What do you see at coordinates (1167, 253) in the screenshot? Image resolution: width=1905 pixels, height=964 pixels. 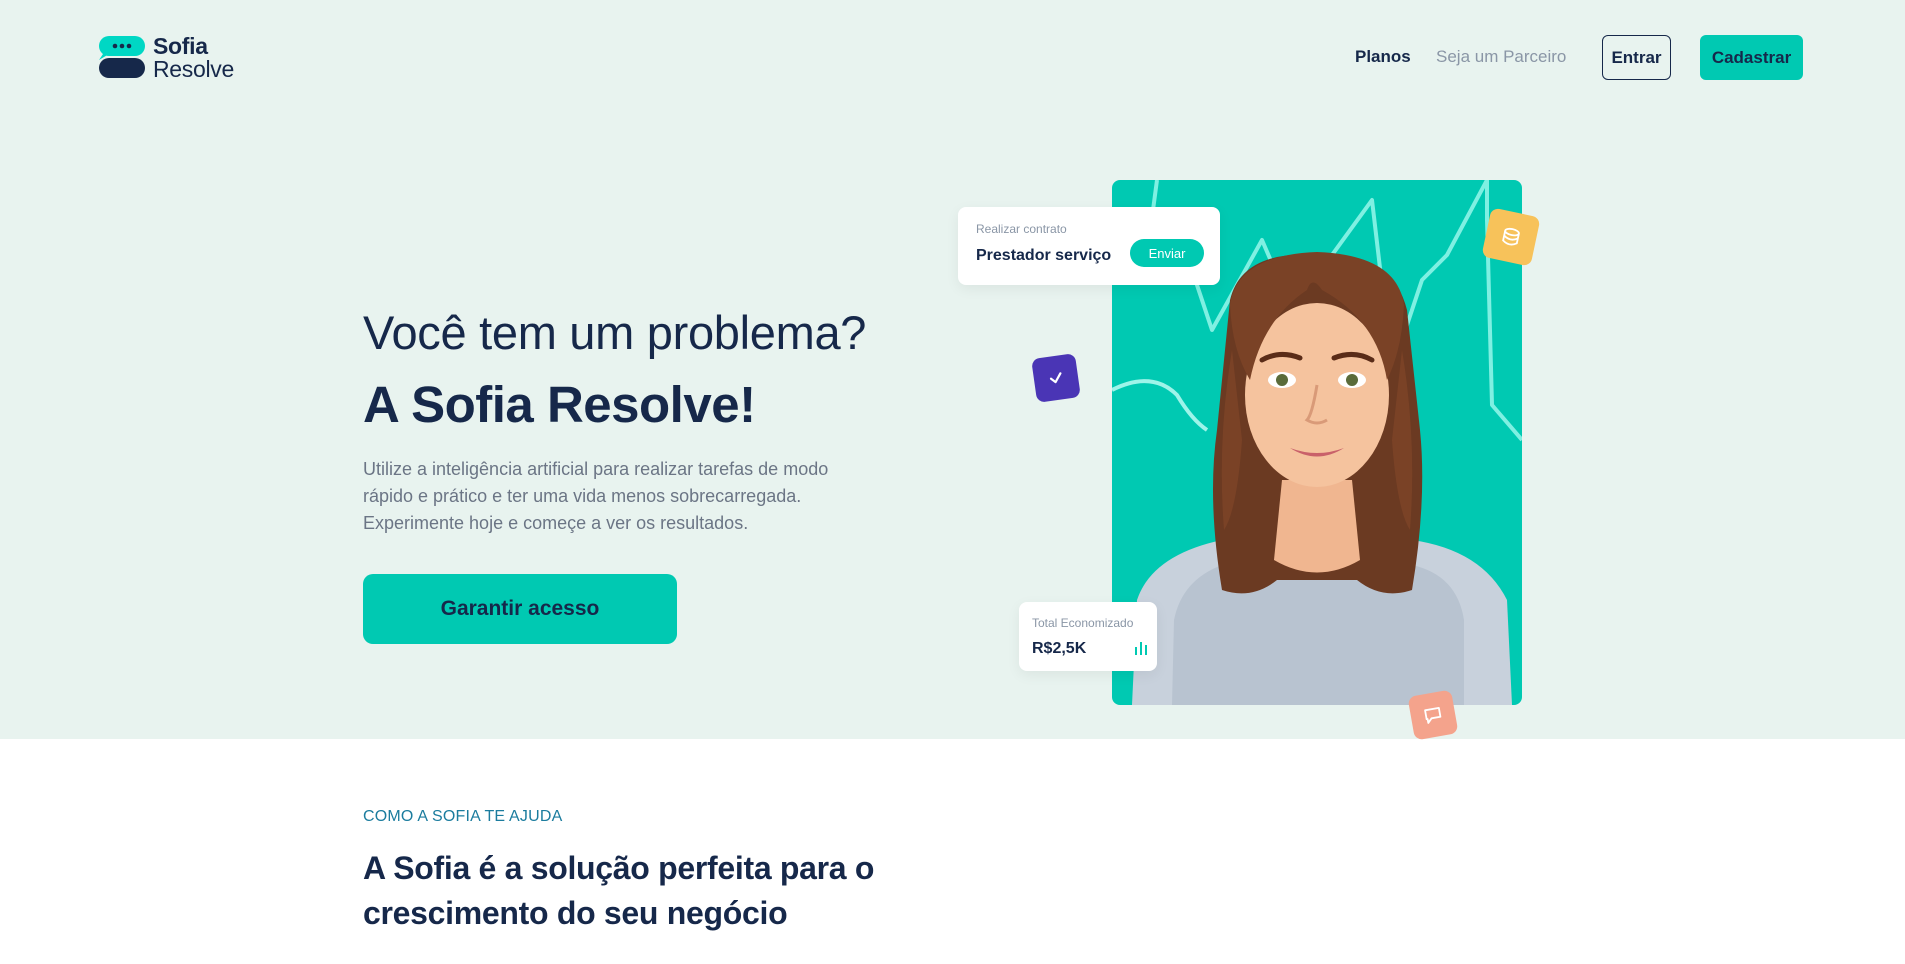 I see `enviar-button: Enviar` at bounding box center [1167, 253].